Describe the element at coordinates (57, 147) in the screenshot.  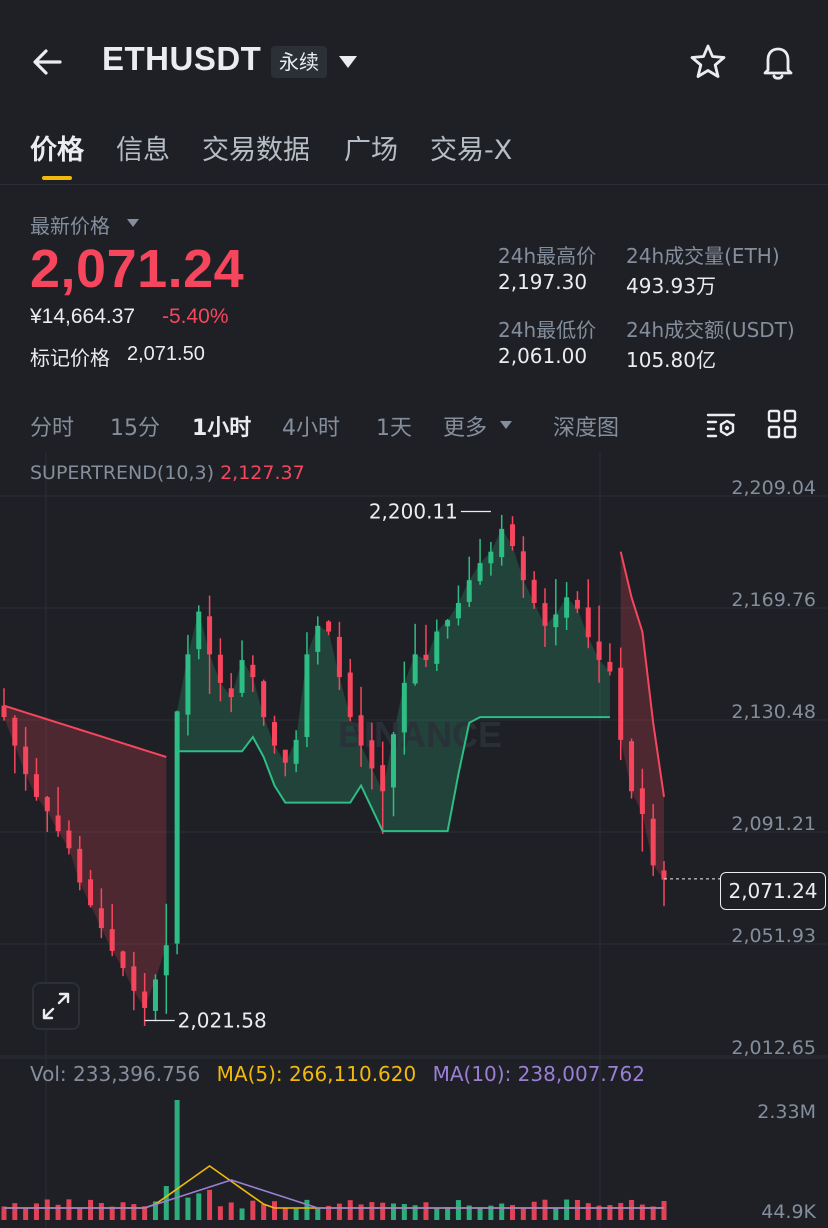
I see `tab-price: 价格` at that location.